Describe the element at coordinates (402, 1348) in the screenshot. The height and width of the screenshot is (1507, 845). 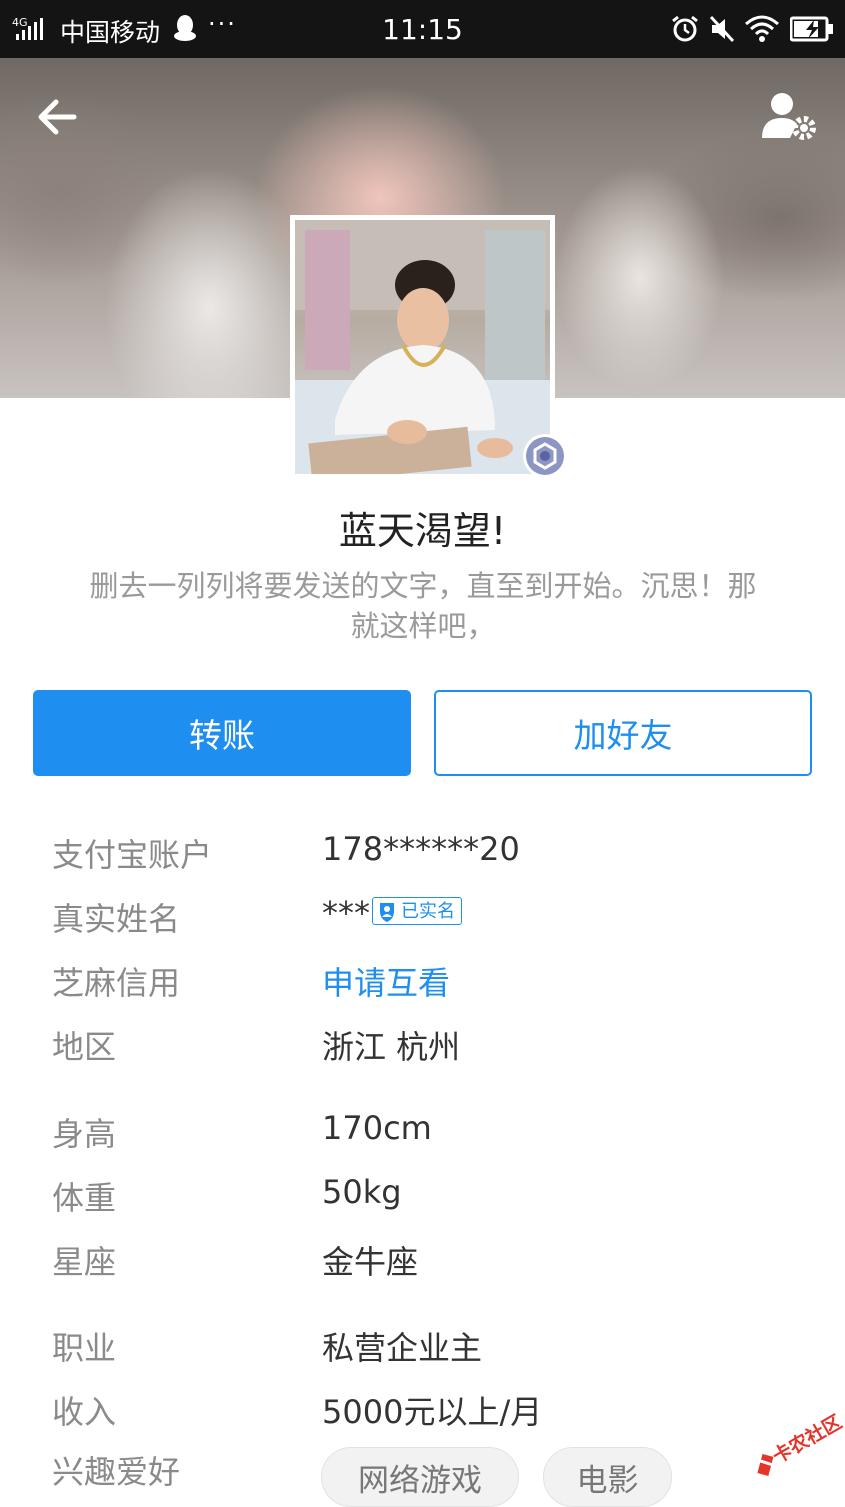
I see `occupation-value: 私营企业主` at that location.